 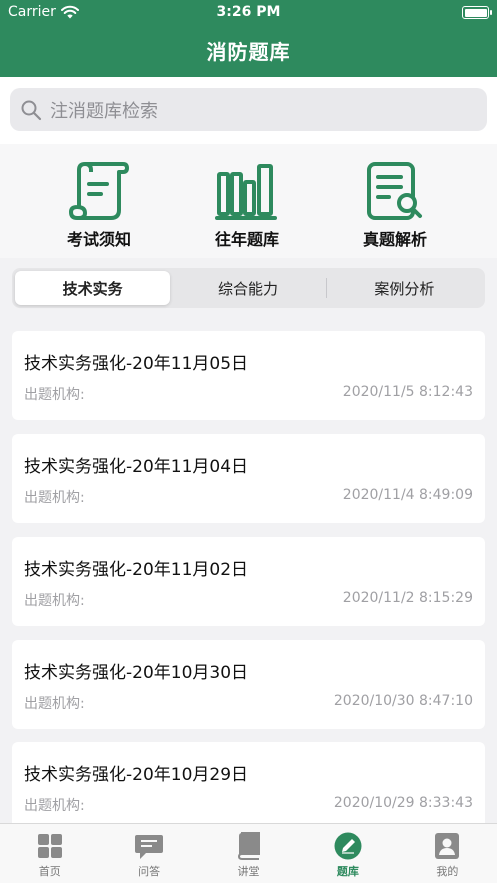 What do you see at coordinates (248, 846) in the screenshot?
I see `book-icon` at bounding box center [248, 846].